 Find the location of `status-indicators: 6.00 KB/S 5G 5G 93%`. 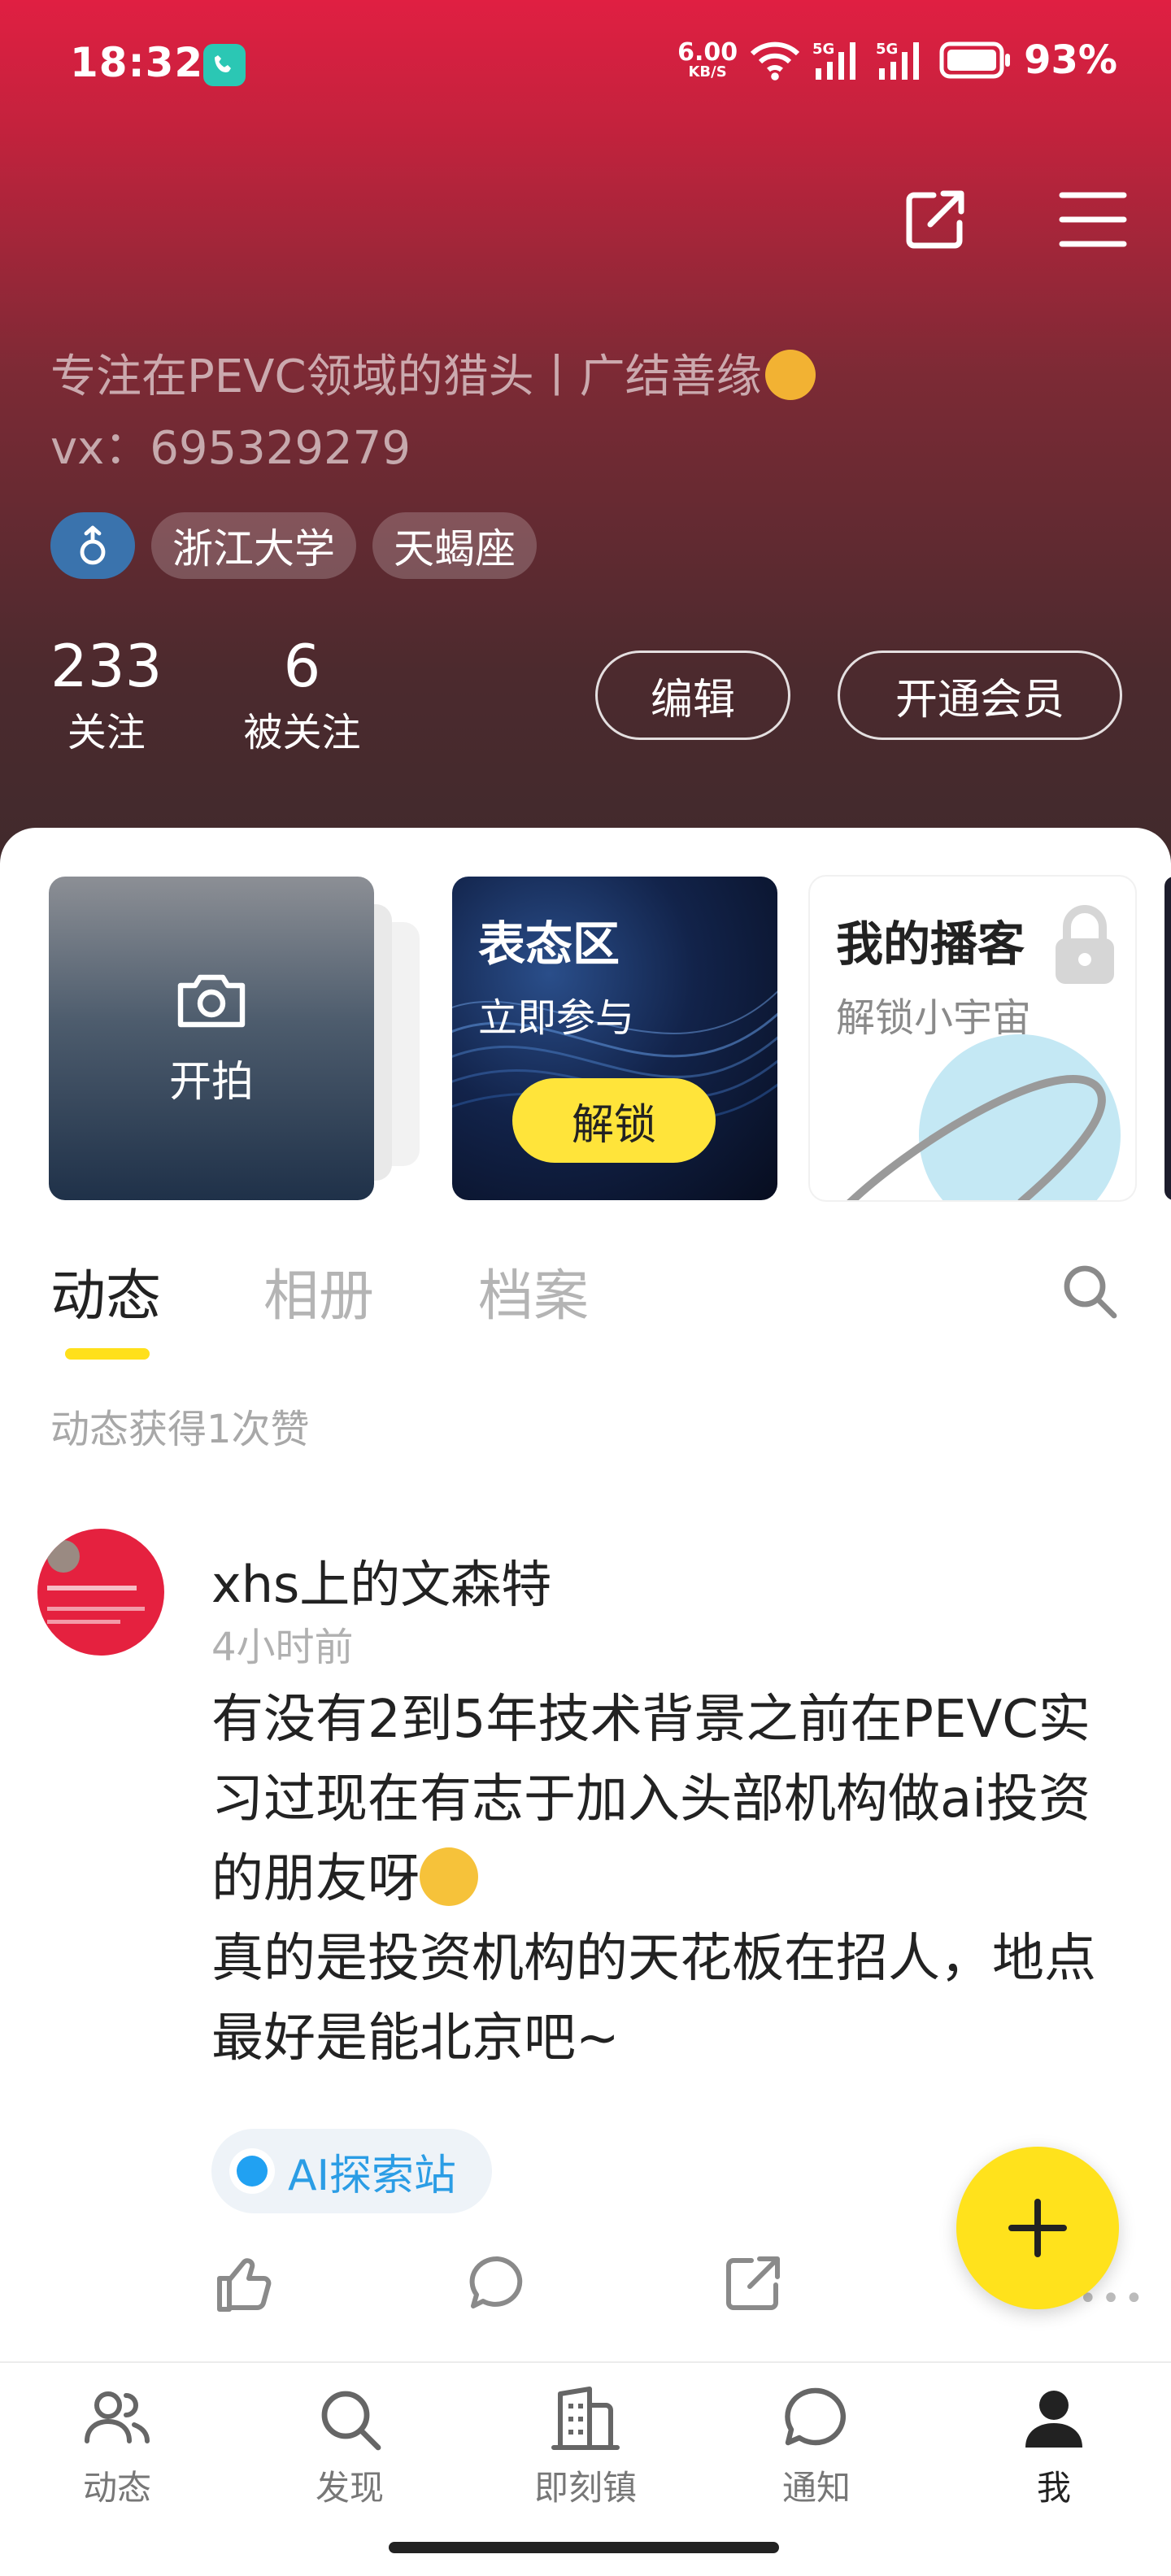

status-indicators: 6.00 KB/S 5G 5G 93% is located at coordinates (897, 60).